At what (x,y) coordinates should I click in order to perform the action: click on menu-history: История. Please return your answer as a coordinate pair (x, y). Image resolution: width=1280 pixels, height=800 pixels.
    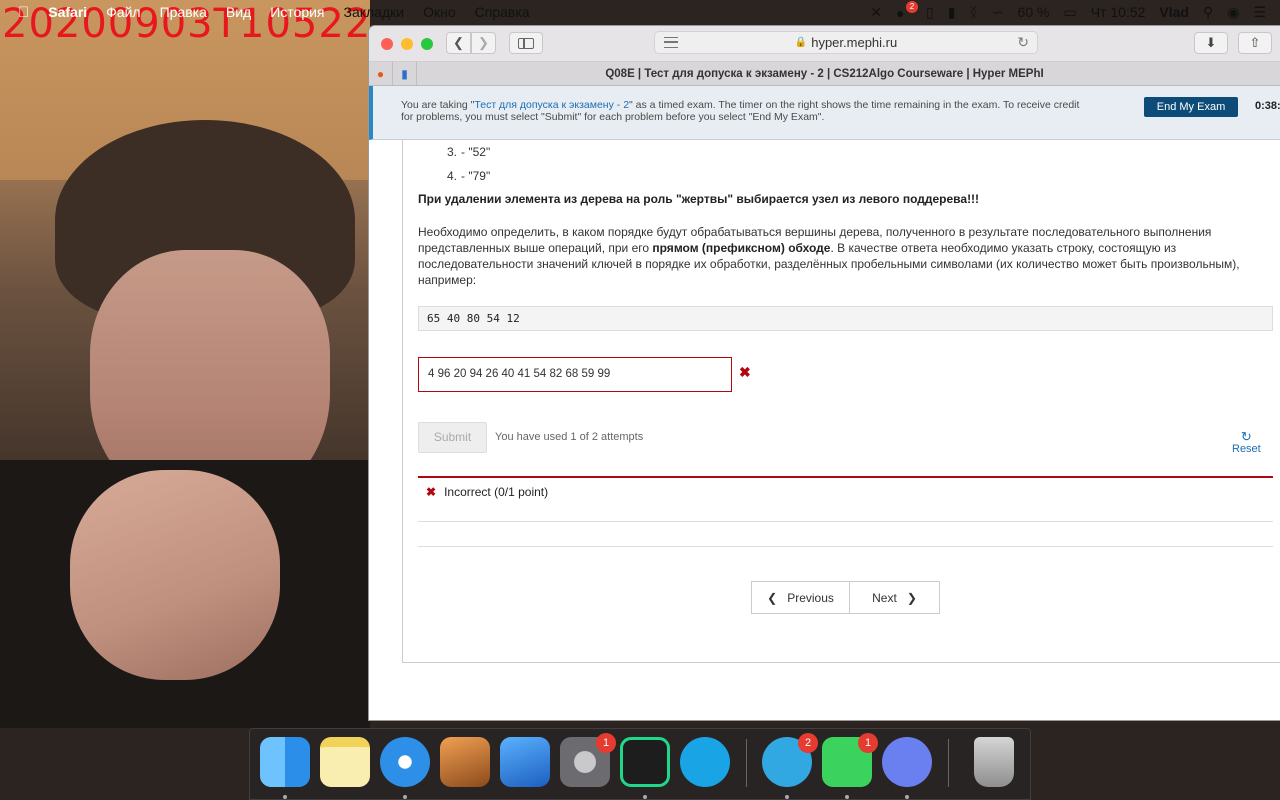
    Looking at the image, I should click on (297, 12).